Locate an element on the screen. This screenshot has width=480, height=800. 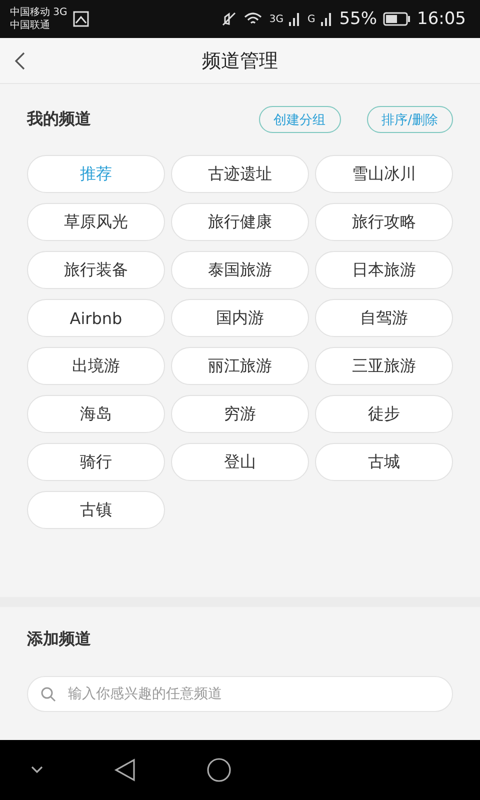
search-icon is located at coordinates (48, 694).